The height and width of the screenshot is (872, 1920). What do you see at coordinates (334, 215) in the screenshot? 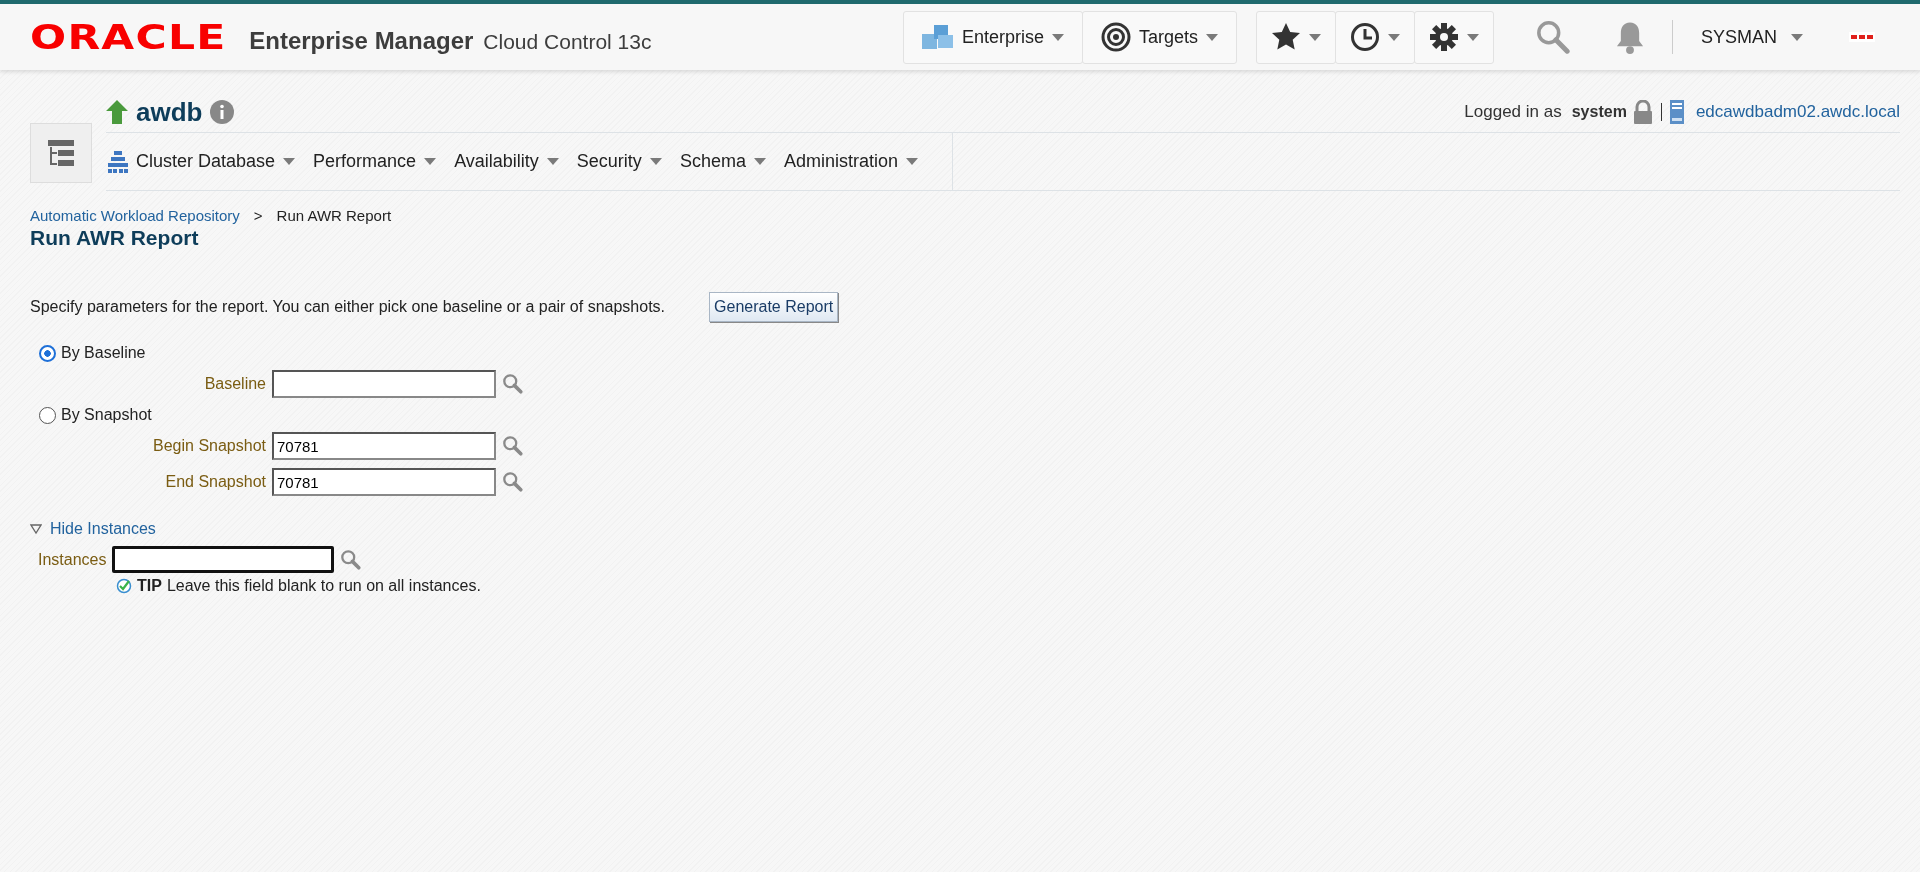
I see `breadcrumb-current: Run AWR Report` at bounding box center [334, 215].